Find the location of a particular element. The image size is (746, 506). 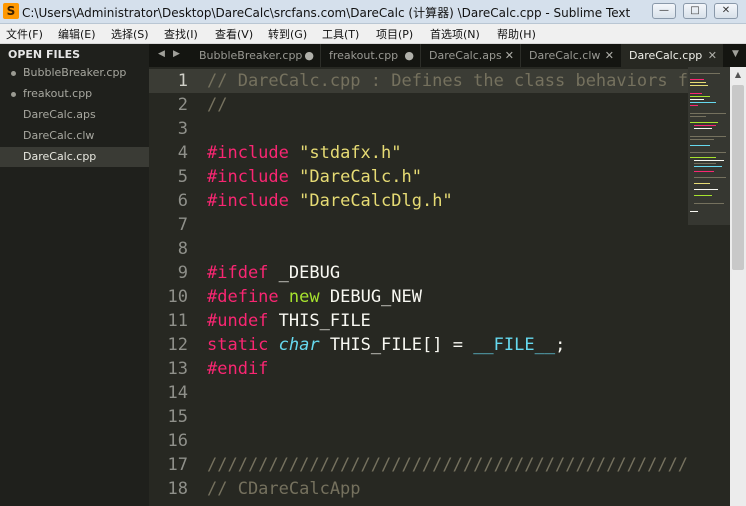

menu-help: 帮助(H) is located at coordinates (516, 34).